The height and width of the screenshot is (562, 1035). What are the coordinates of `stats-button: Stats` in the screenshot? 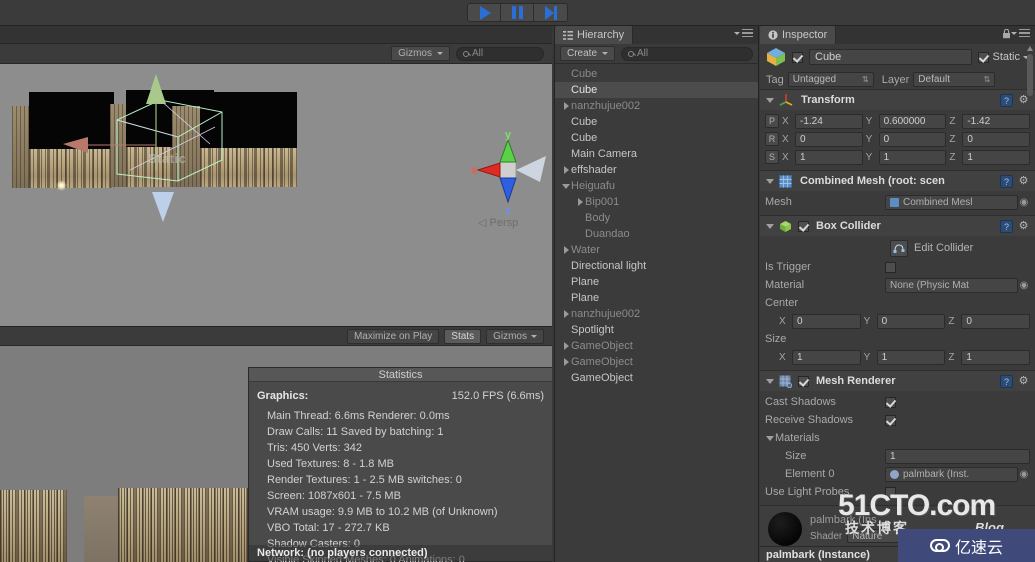 It's located at (463, 336).